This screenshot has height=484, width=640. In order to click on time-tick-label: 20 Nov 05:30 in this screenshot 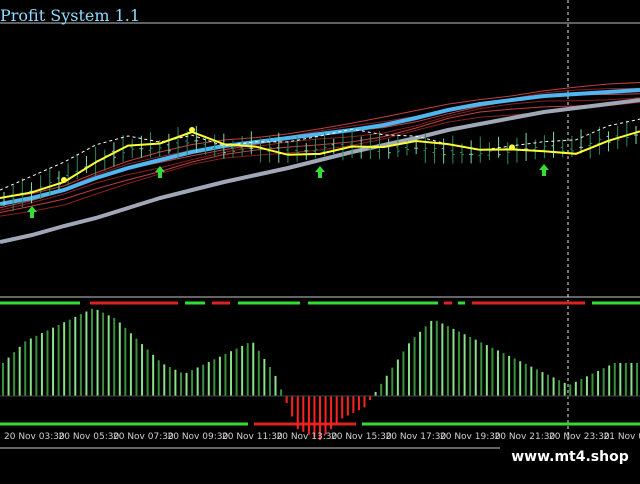, I will do `click(89, 437)`.